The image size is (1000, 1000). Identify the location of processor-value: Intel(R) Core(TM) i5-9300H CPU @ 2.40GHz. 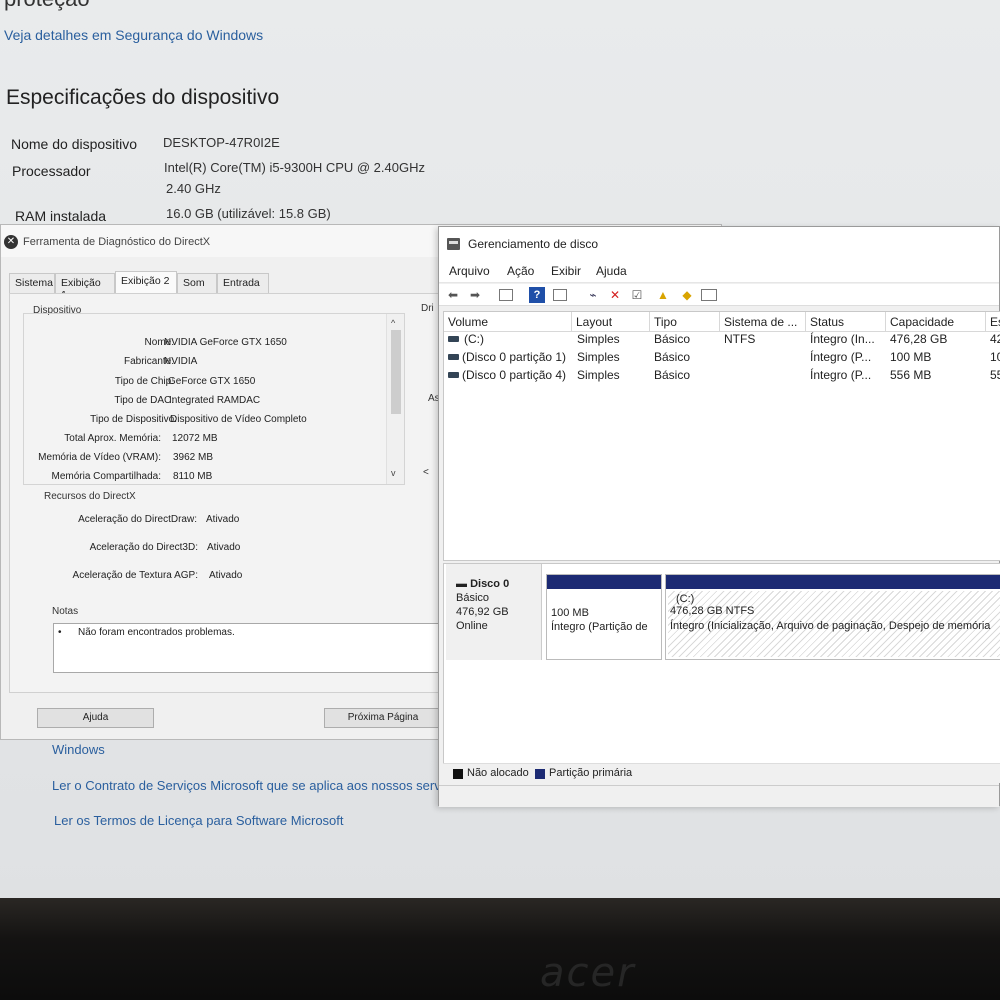
(294, 167).